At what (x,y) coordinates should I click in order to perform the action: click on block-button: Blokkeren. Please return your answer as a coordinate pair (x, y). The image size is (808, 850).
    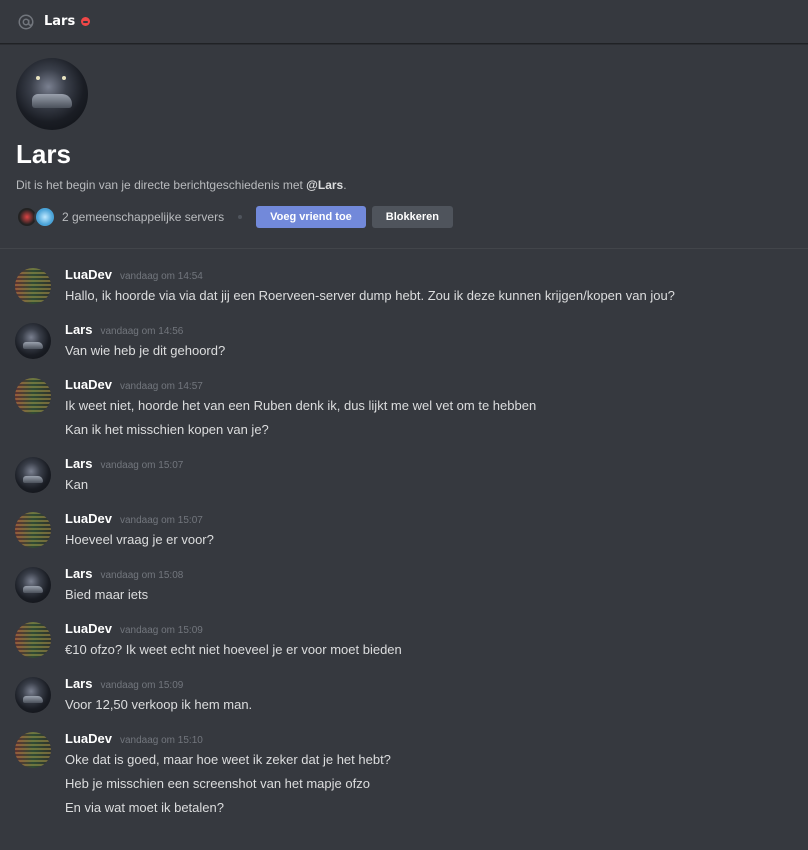
    Looking at the image, I should click on (412, 217).